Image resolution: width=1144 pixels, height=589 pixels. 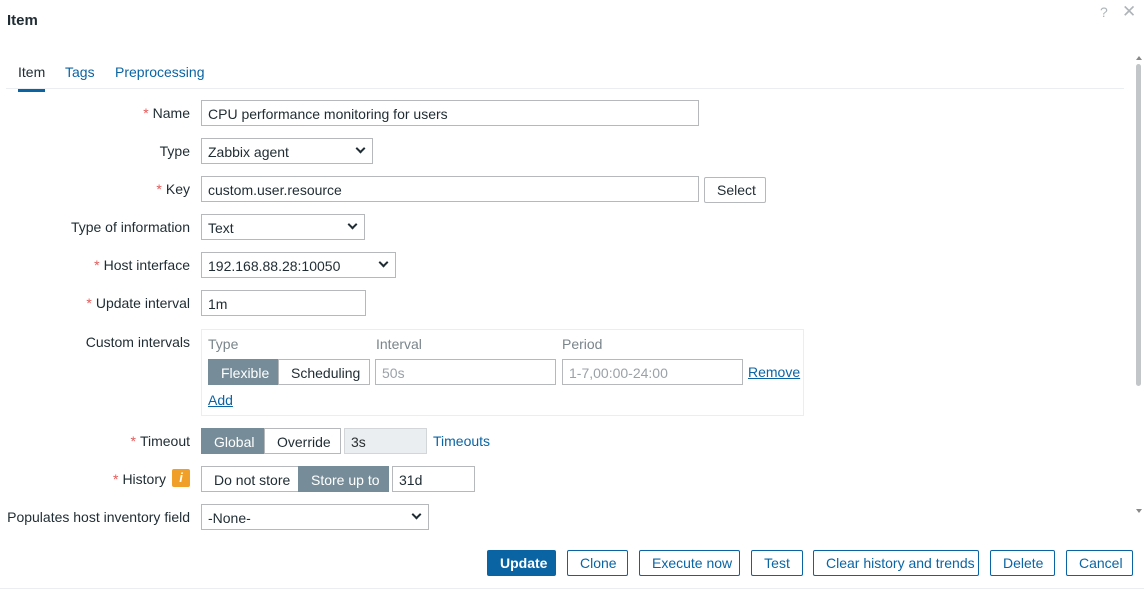 I want to click on execute-now-button: Execute now, so click(x=689, y=563).